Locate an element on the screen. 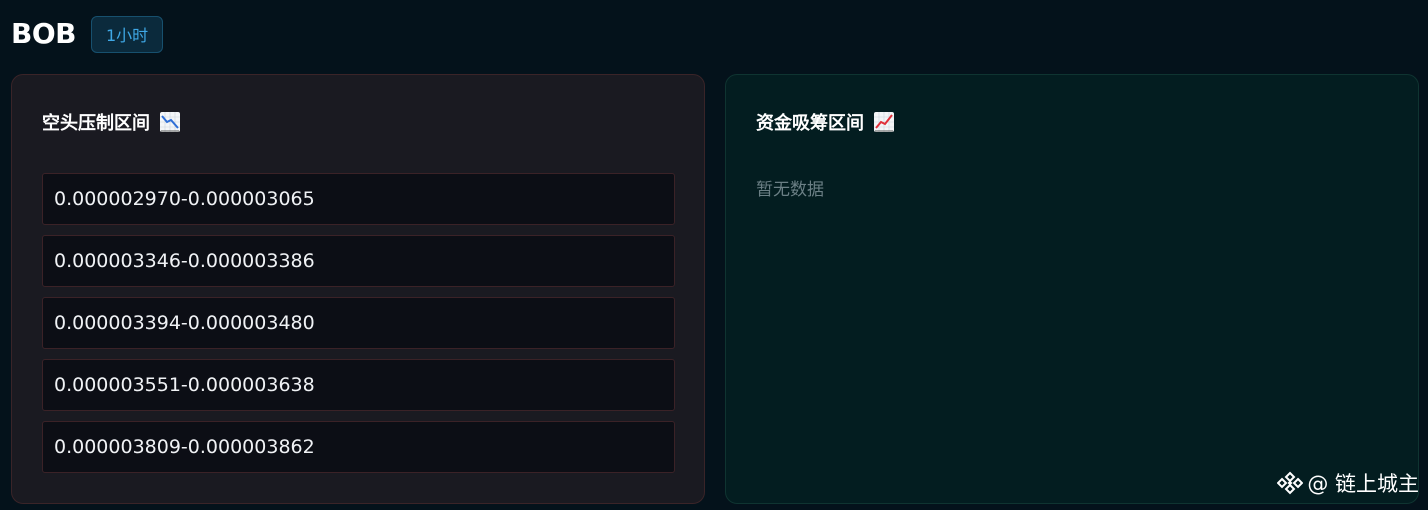 The height and width of the screenshot is (510, 1428). watermark: @ 链上城主 is located at coordinates (1348, 483).